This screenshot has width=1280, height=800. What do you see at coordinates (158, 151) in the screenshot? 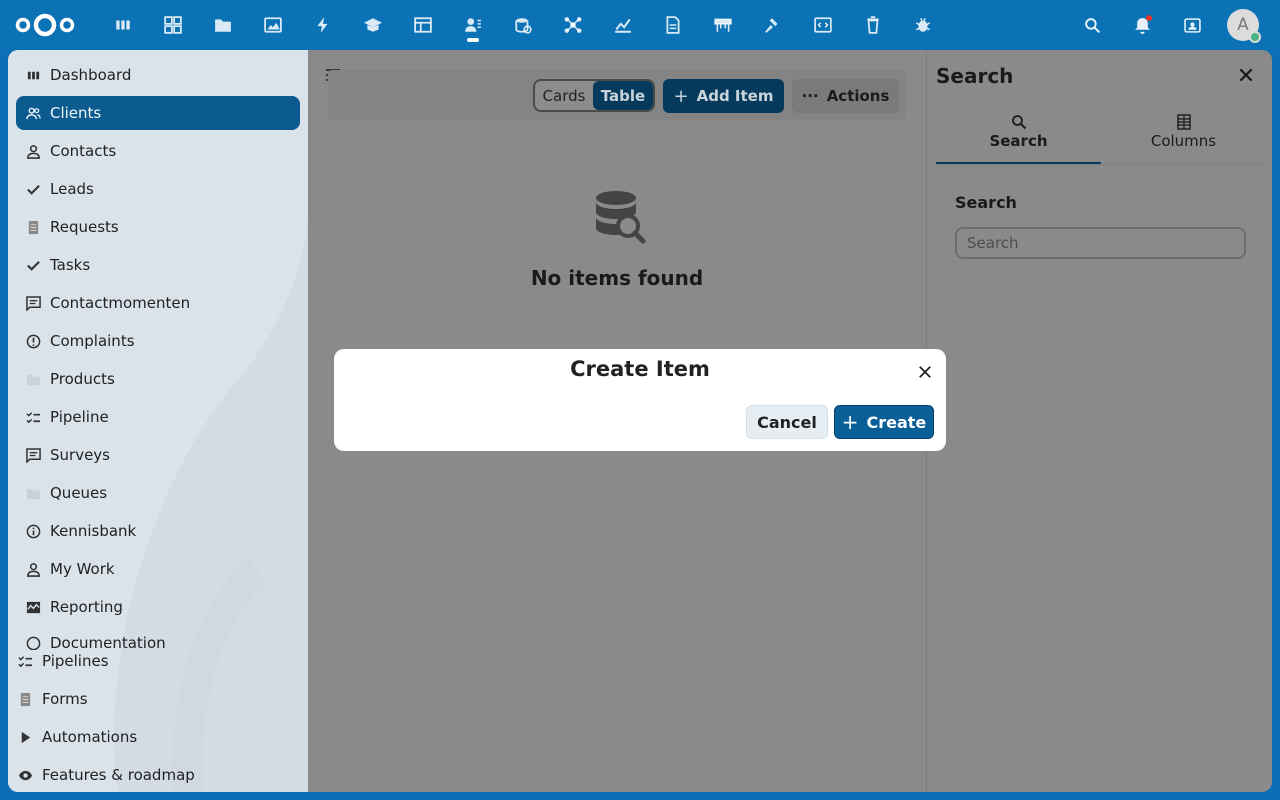
I see `sidebar-item-contacts: Contacts` at bounding box center [158, 151].